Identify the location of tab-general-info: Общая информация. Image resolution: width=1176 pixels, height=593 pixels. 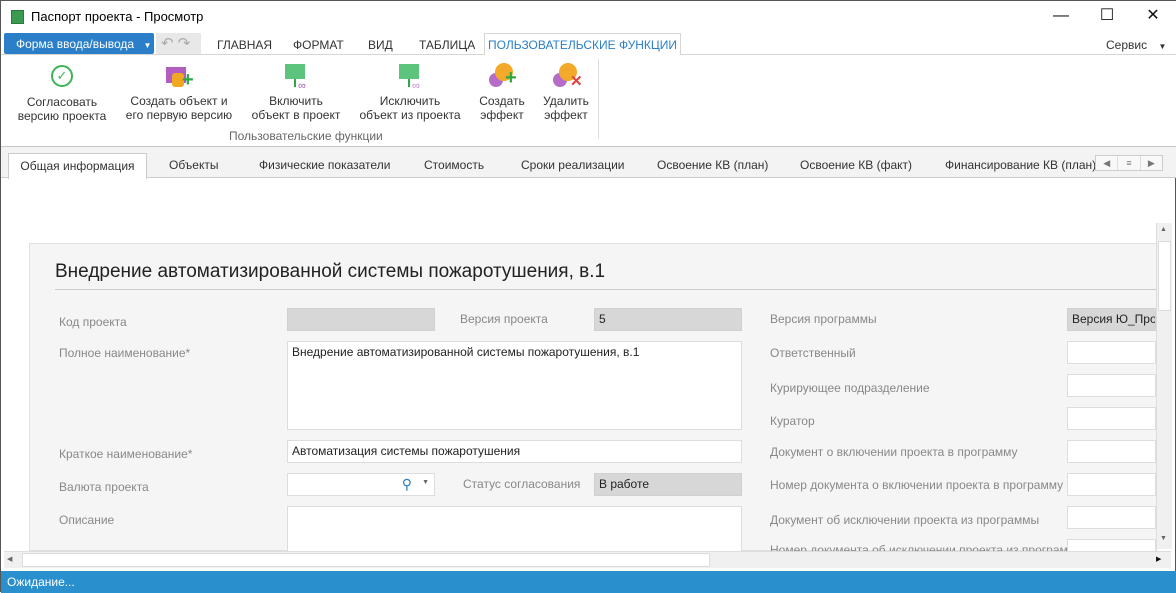
(77, 166).